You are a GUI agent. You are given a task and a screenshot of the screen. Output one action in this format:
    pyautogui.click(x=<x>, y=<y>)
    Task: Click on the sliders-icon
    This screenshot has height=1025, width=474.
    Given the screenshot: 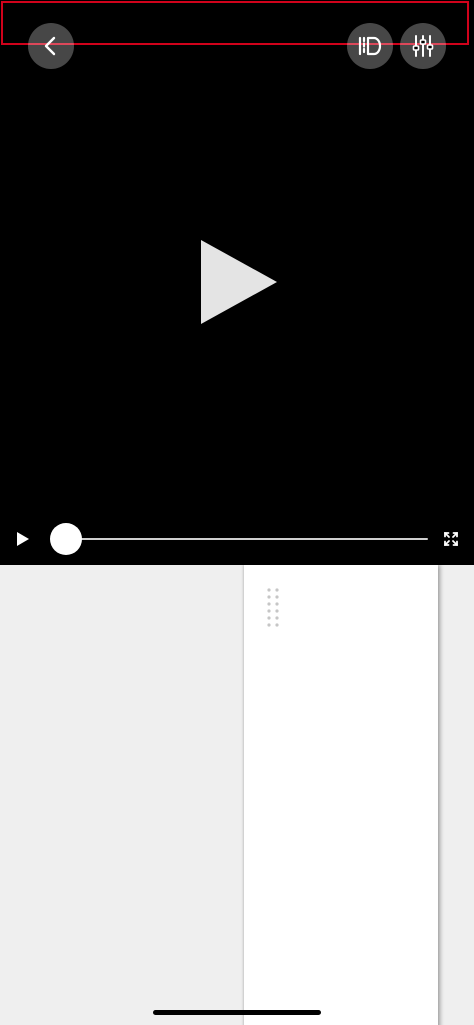 What is the action you would take?
    pyautogui.click(x=423, y=46)
    